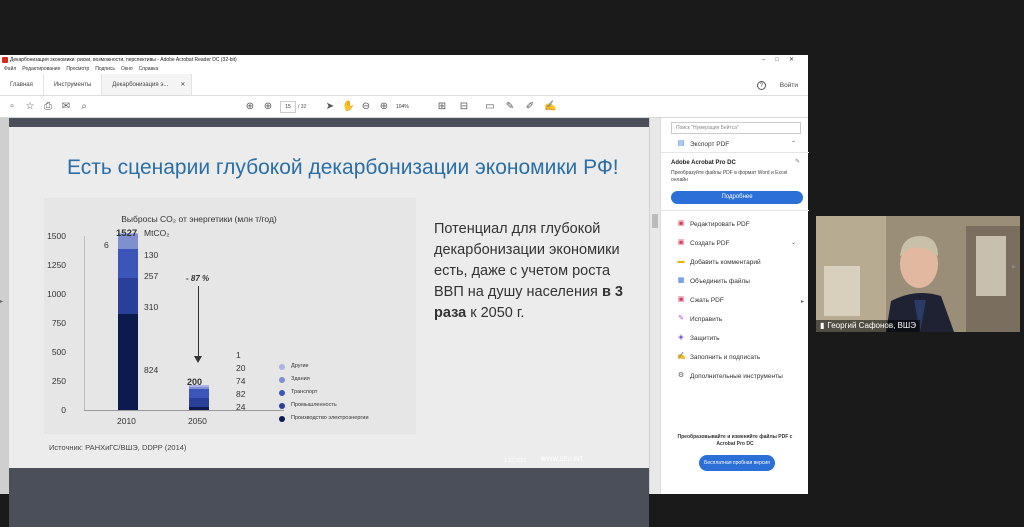  Describe the element at coordinates (681, 375) in the screenshot. I see `more-tools-icon: ⚙` at that location.